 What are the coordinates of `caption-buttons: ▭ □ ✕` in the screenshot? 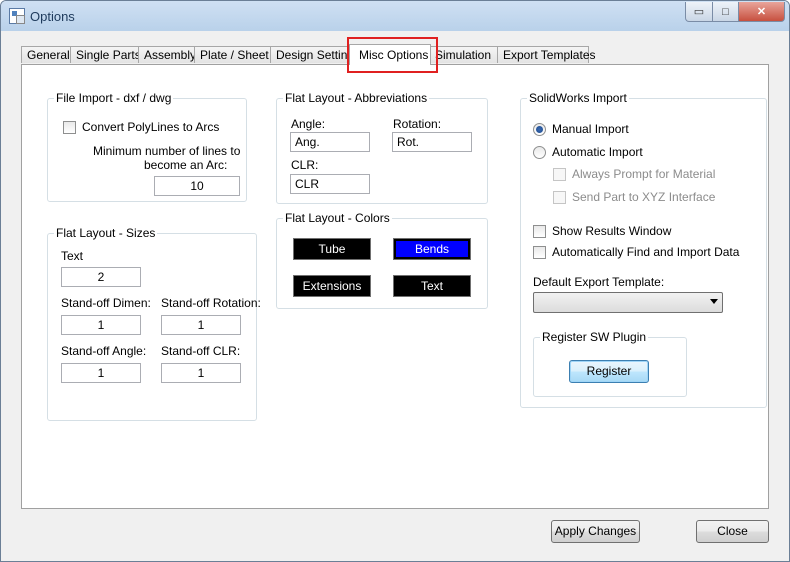 It's located at (735, 12).